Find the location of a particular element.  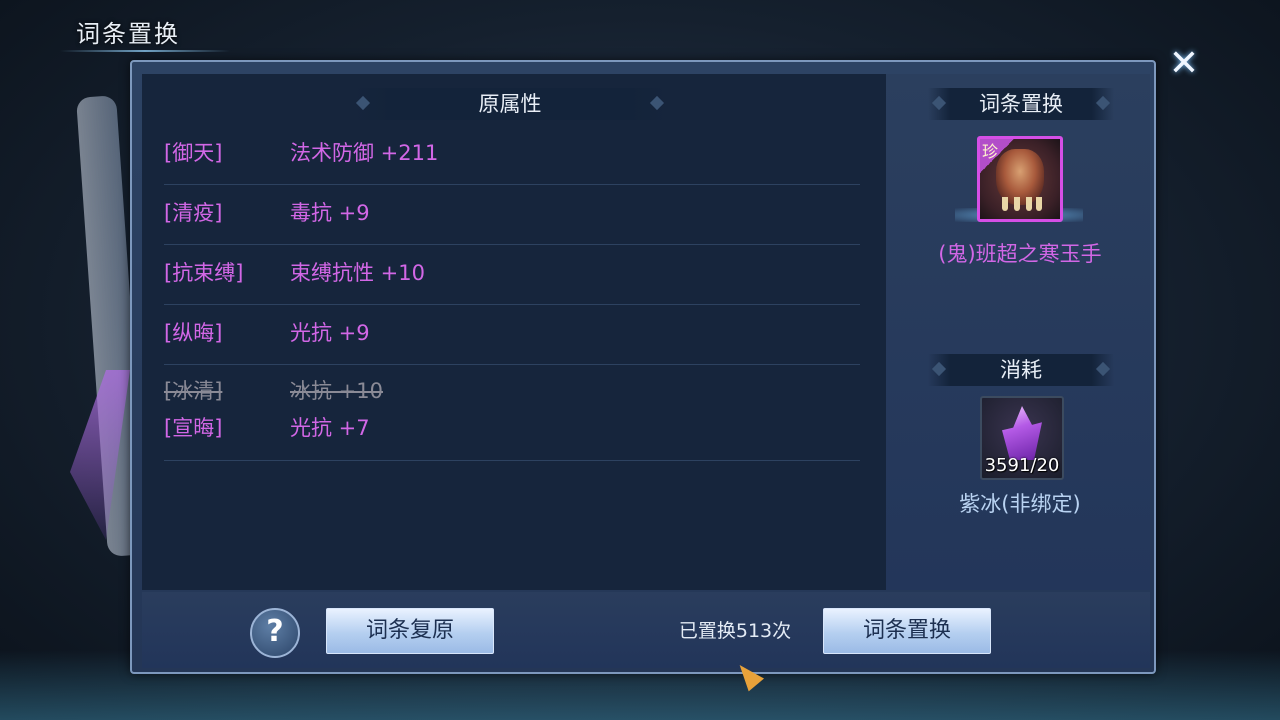

help-button: ? is located at coordinates (275, 633).